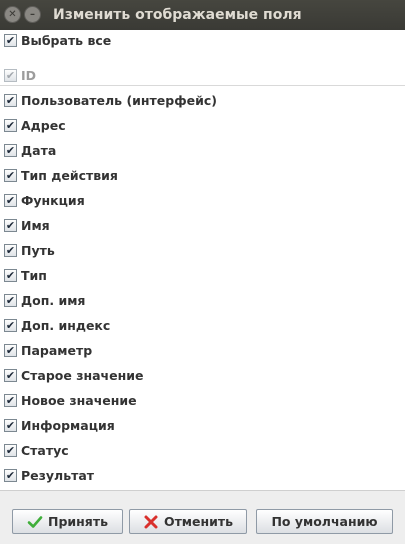 Image resolution: width=405 pixels, height=544 pixels. I want to click on field-checkbox-row: ✔ Результат, so click(49, 475).